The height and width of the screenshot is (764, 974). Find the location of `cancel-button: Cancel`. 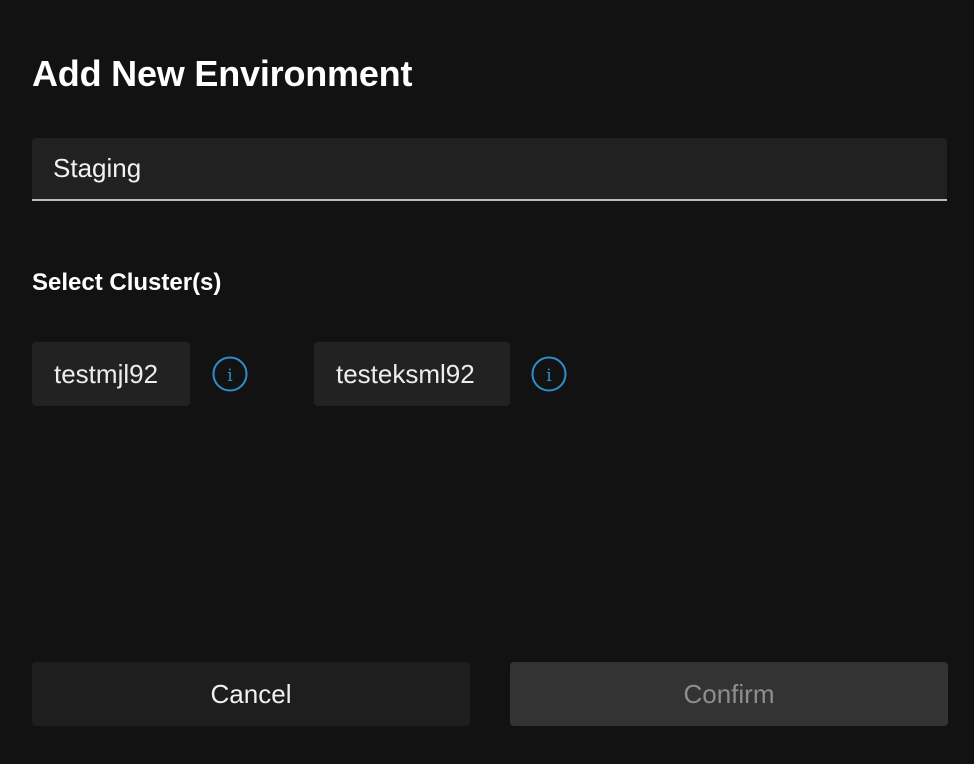

cancel-button: Cancel is located at coordinates (251, 694).